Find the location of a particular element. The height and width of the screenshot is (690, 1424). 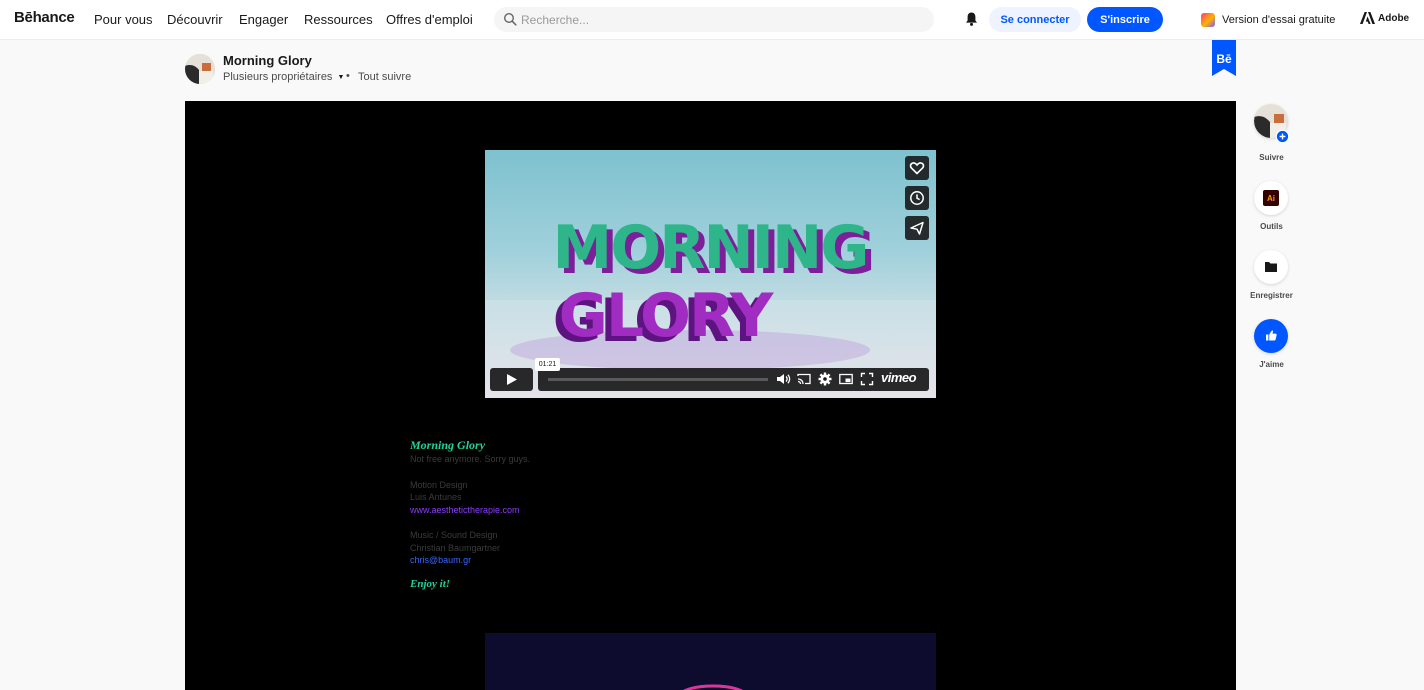

follow-all-link: Tout suivre is located at coordinates (384, 77).